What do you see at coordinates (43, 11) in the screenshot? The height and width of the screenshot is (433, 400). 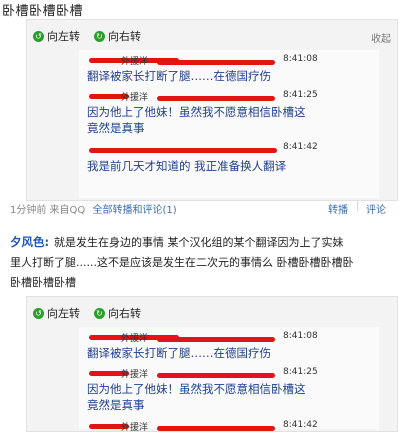 I see `top-text: 卧槽卧槽卧槽` at bounding box center [43, 11].